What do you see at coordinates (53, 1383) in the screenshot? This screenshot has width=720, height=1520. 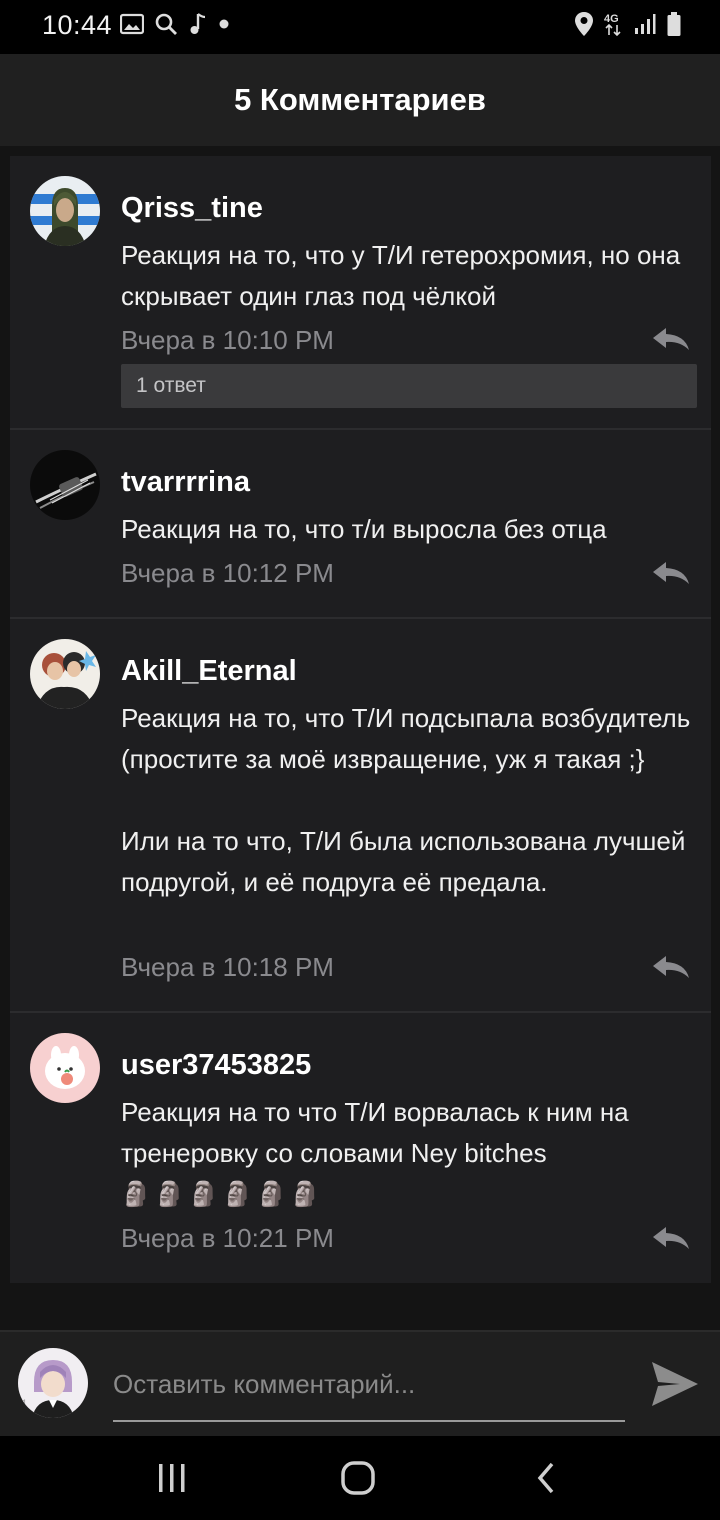 I see `my-avatar: 1` at bounding box center [53, 1383].